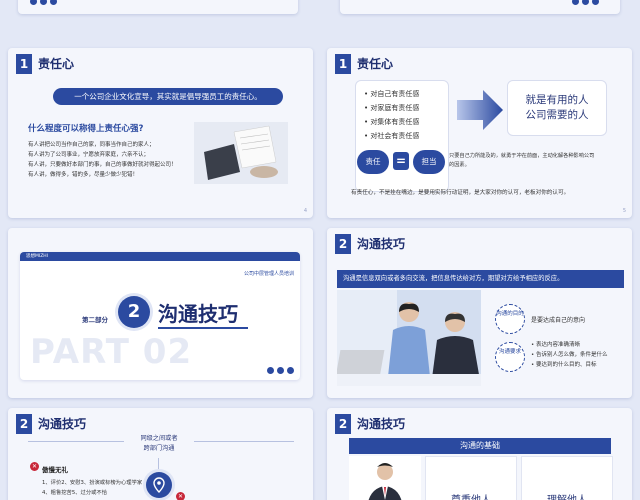 This screenshot has width=640, height=500. I want to click on statement-line: 有人讲，做得多，错的多，尽量少做少犯错！, so click(83, 175).